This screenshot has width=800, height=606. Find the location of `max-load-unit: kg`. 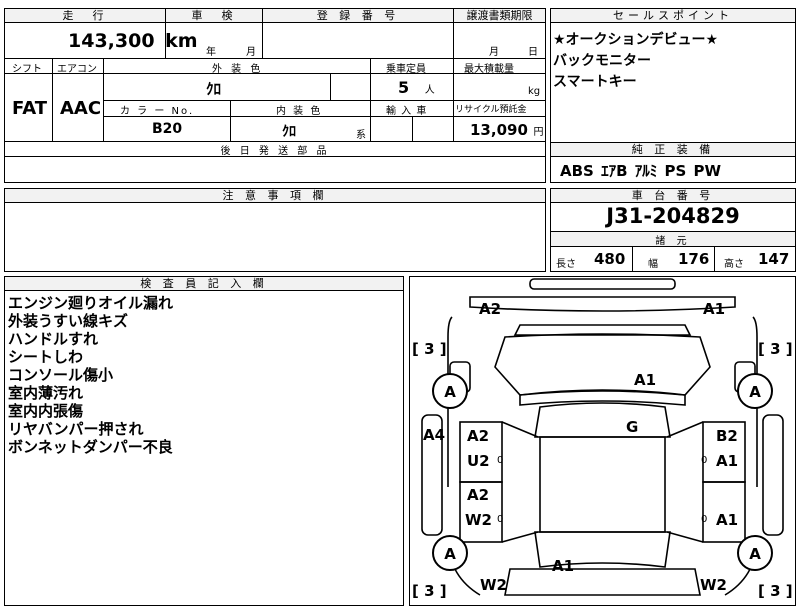

max-load-unit: kg is located at coordinates (534, 91).